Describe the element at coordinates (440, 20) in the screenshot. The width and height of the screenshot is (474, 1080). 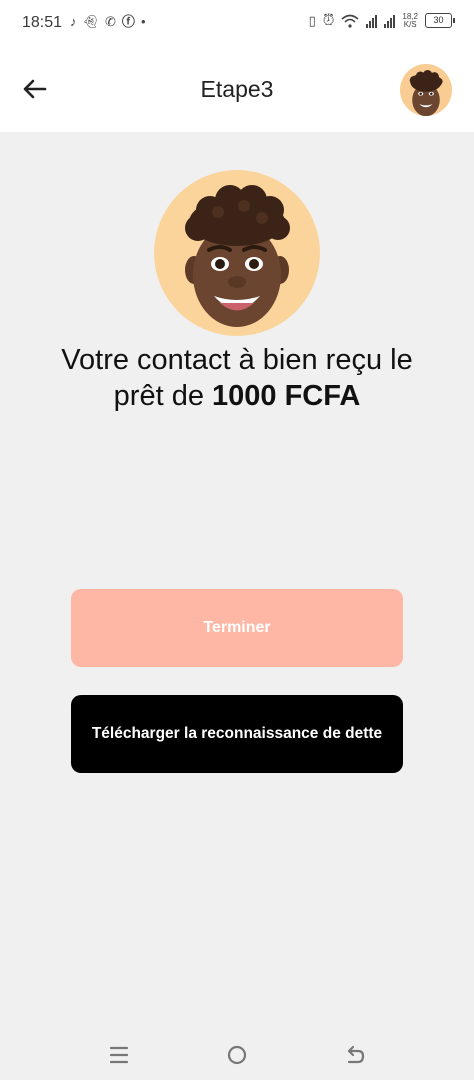
I see `battery-icon: 30` at that location.